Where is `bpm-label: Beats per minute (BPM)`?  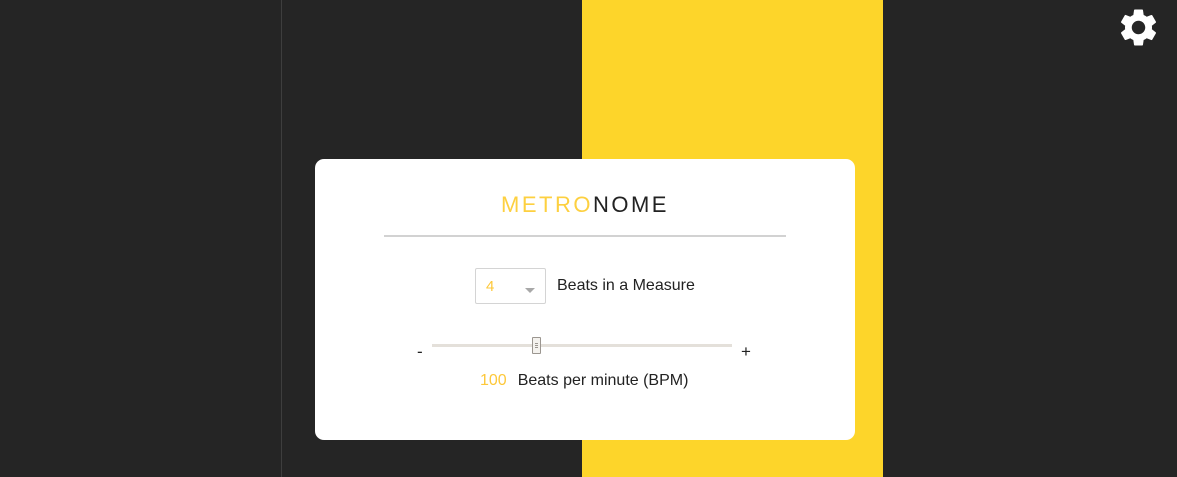 bpm-label: Beats per minute (BPM) is located at coordinates (603, 380).